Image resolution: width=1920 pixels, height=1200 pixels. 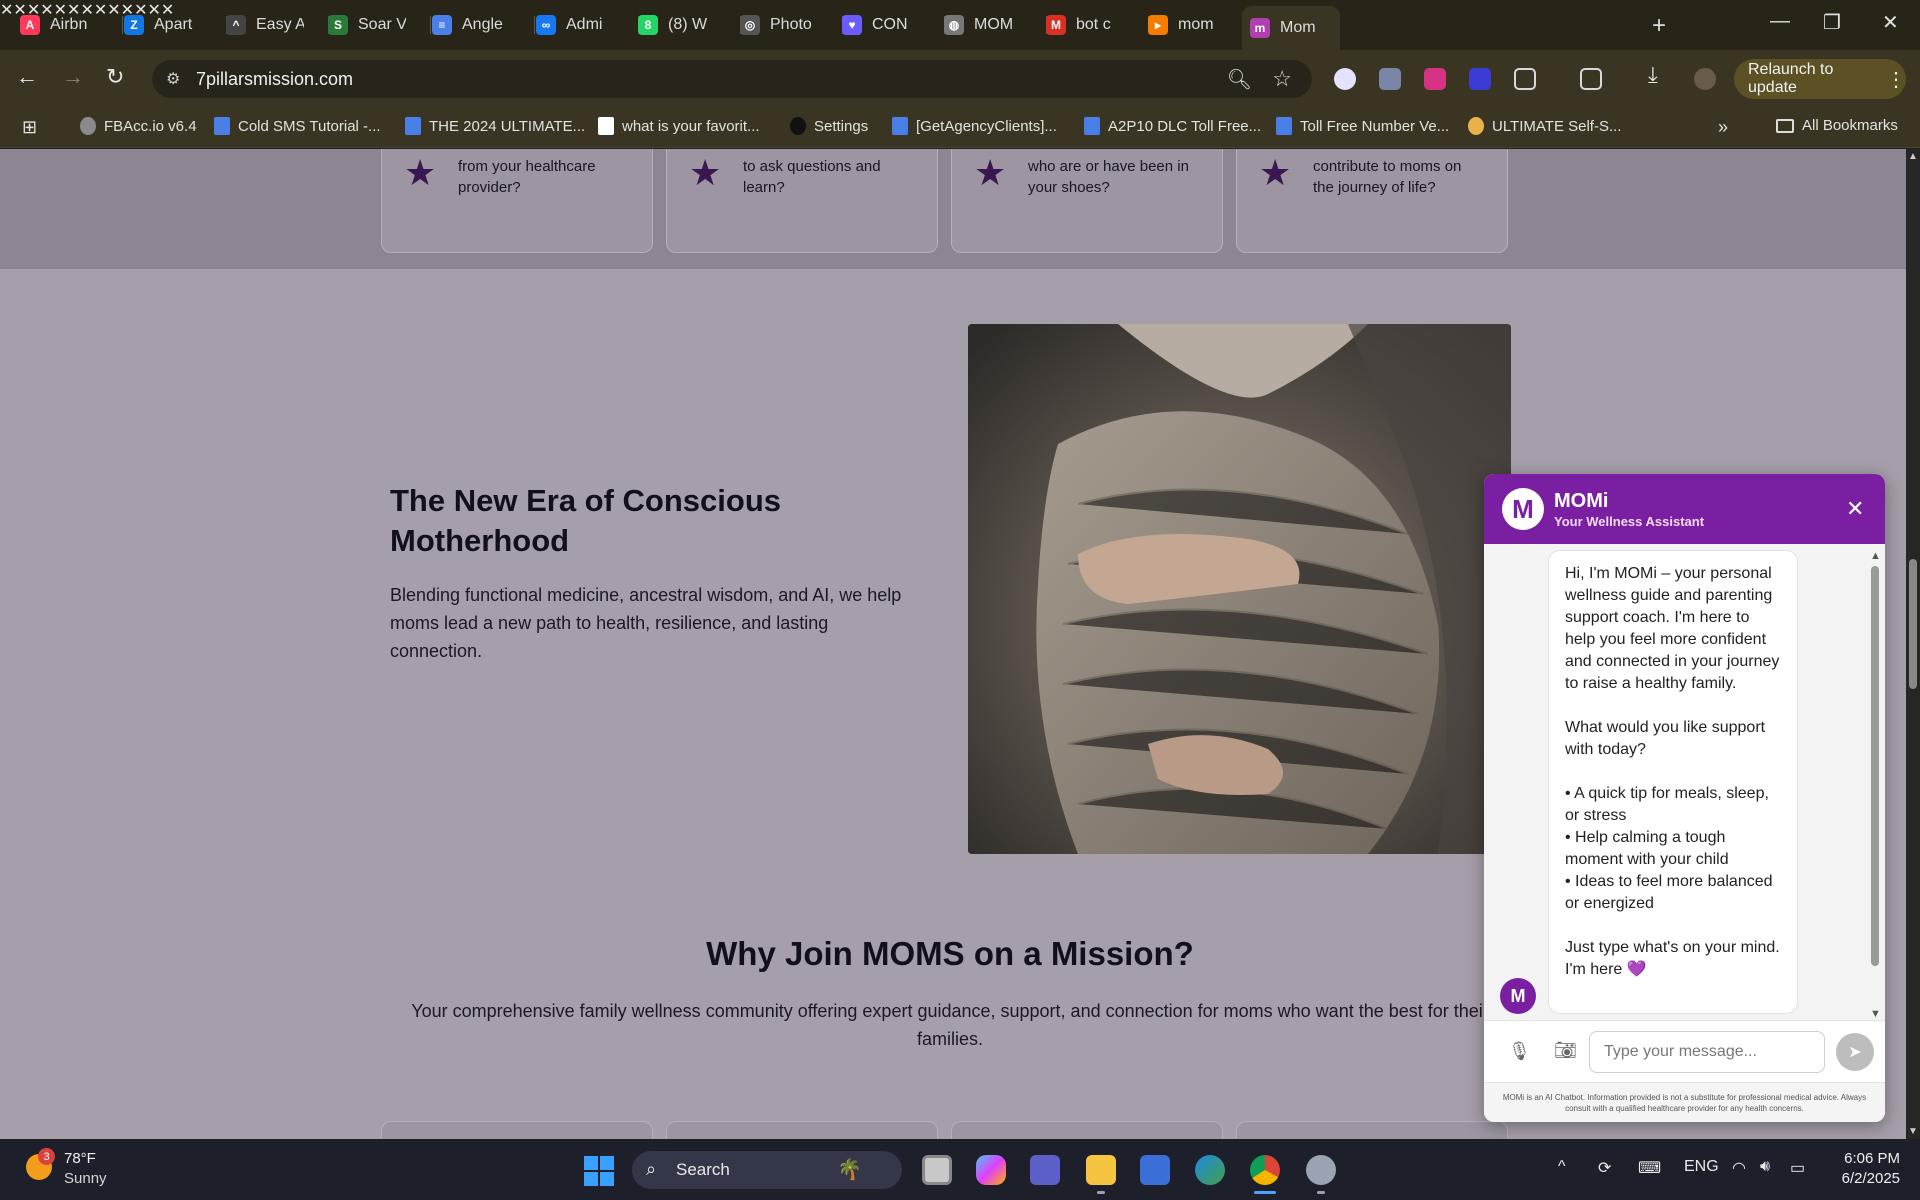 What do you see at coordinates (173, 79) in the screenshot?
I see `site-info-icon: ⚙` at bounding box center [173, 79].